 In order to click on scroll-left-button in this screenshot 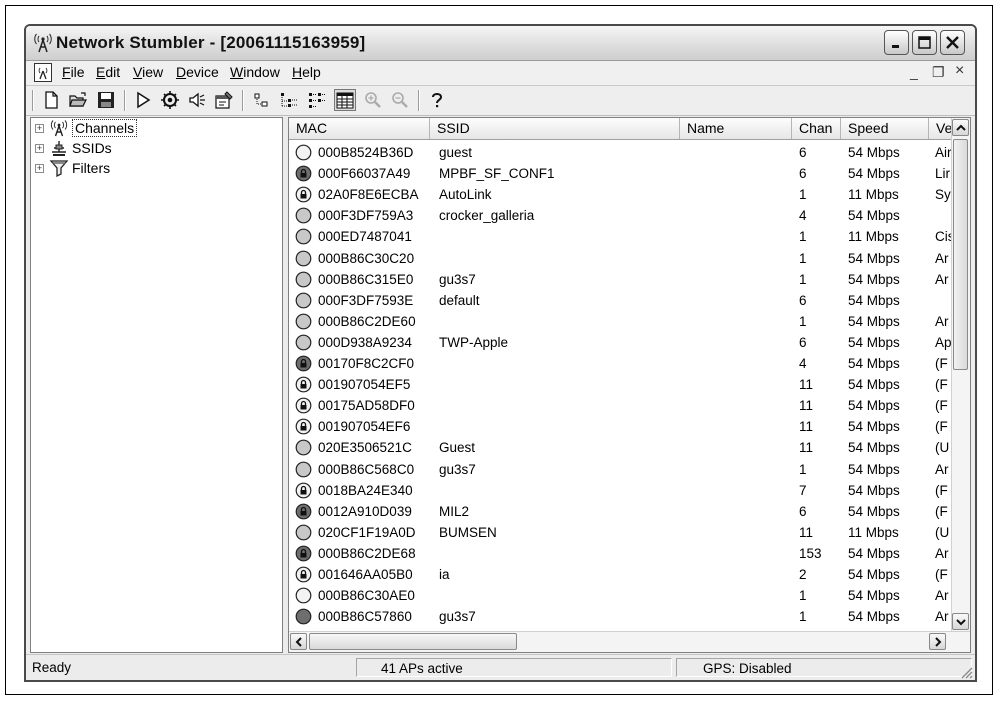, I will do `click(298, 641)`.